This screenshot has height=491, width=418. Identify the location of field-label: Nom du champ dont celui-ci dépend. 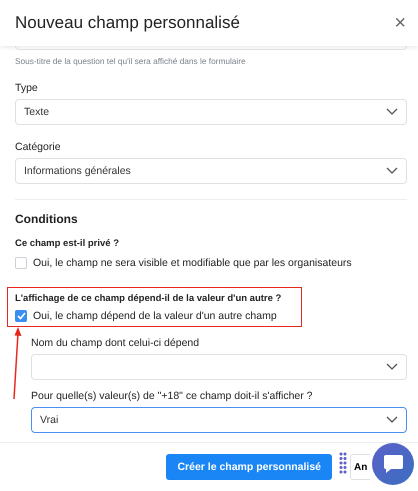
(115, 343).